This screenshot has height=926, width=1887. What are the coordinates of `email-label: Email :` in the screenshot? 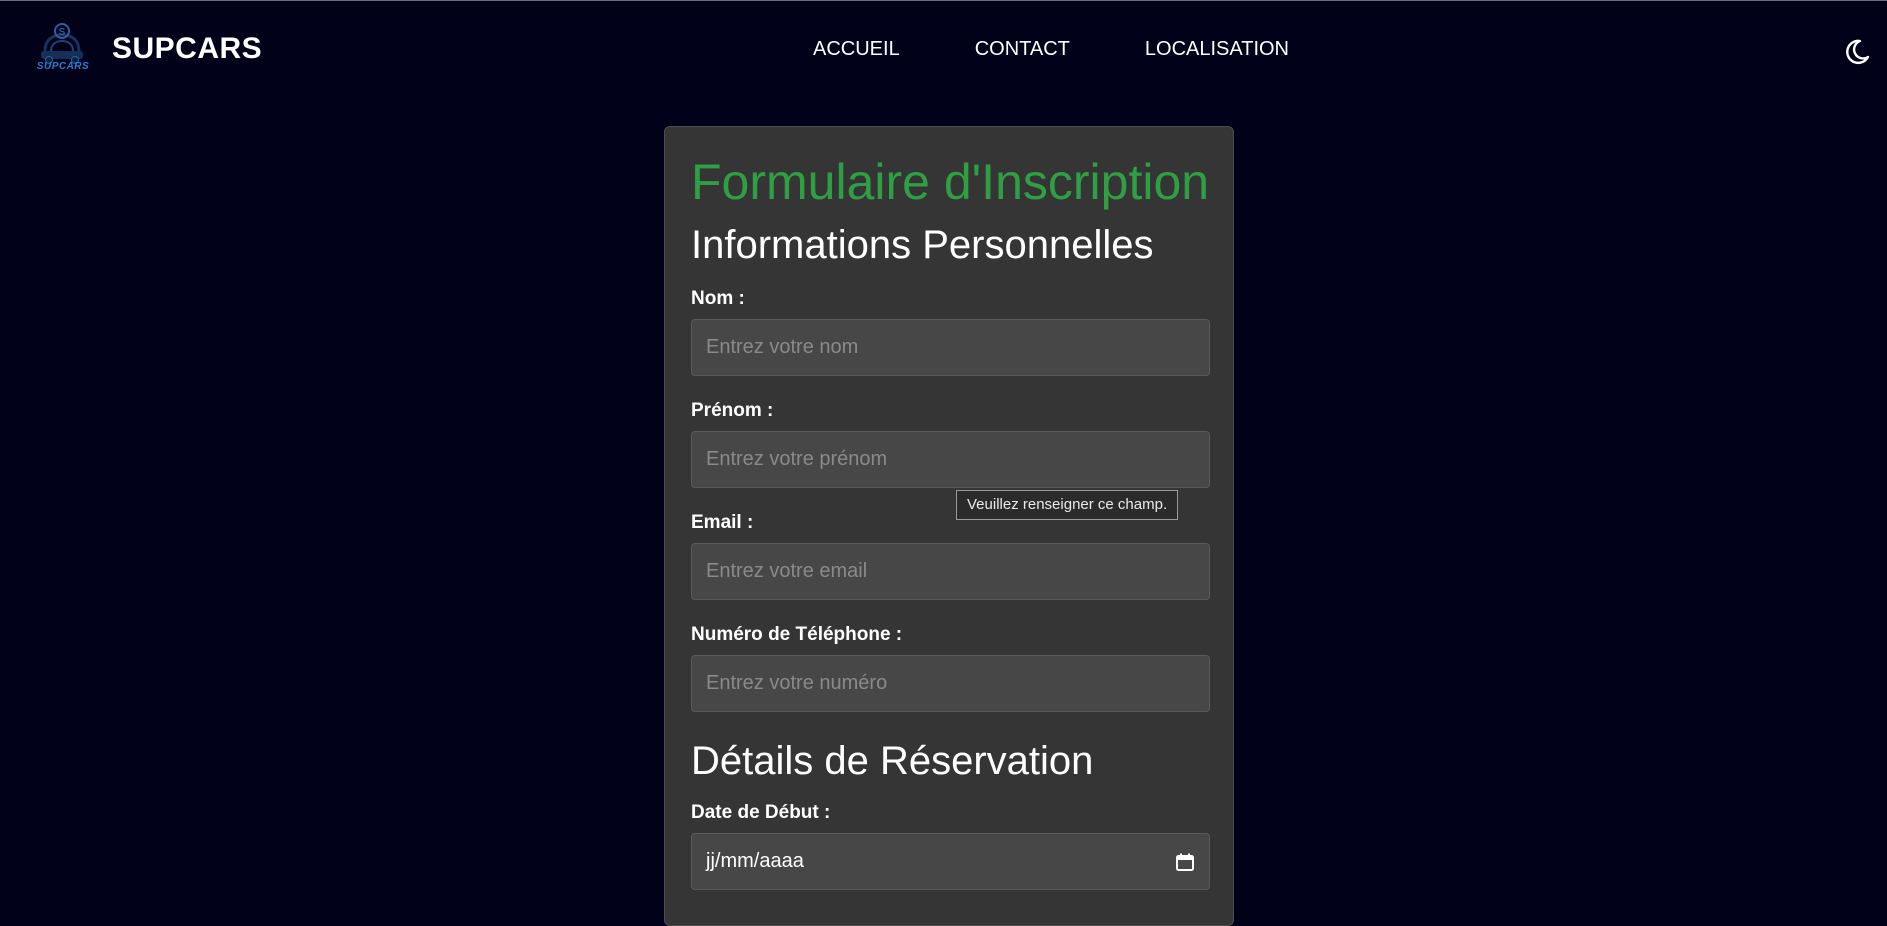 It's located at (722, 522).